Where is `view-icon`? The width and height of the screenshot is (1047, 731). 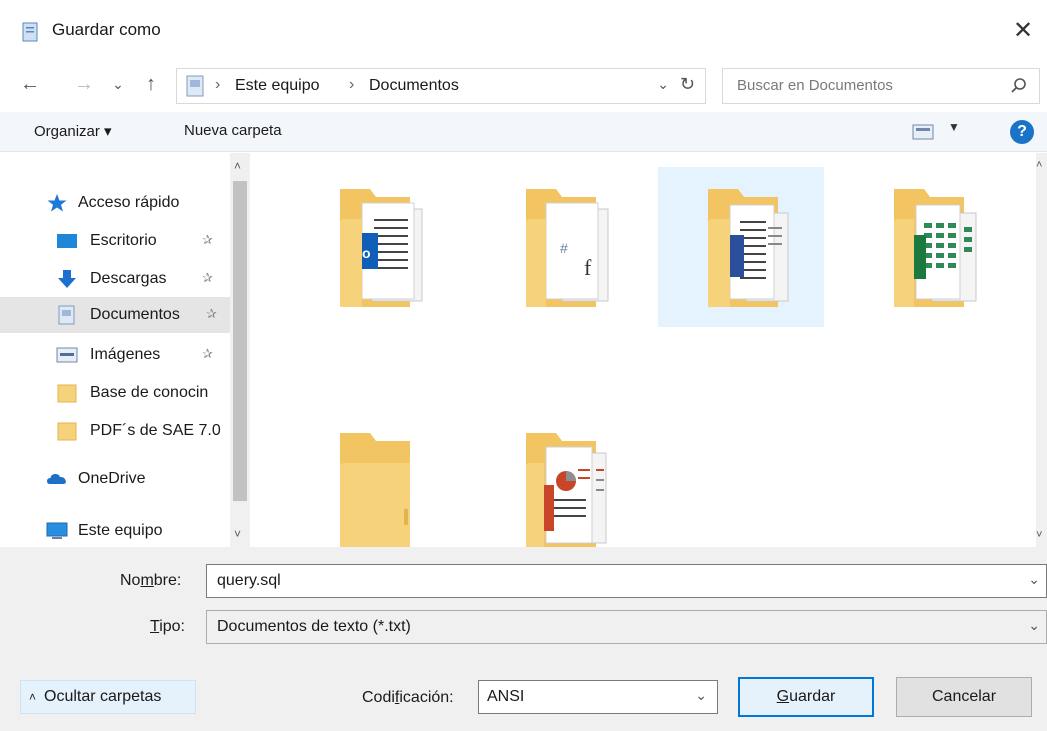
view-icon is located at coordinates (923, 132).